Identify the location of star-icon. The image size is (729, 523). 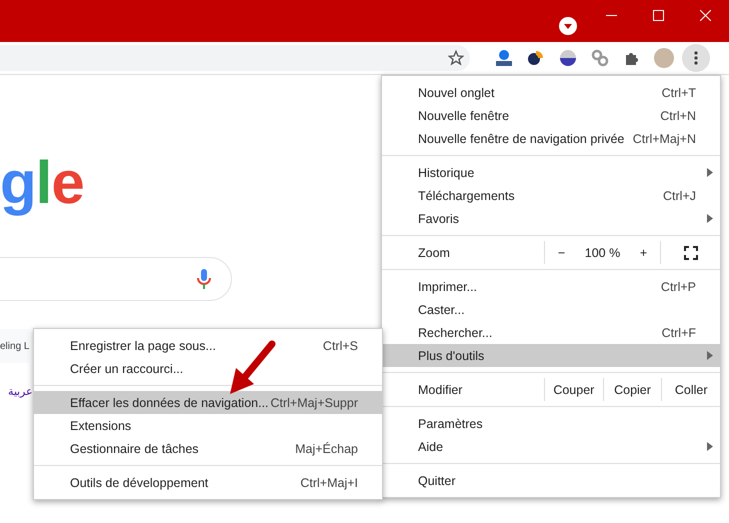
(456, 58).